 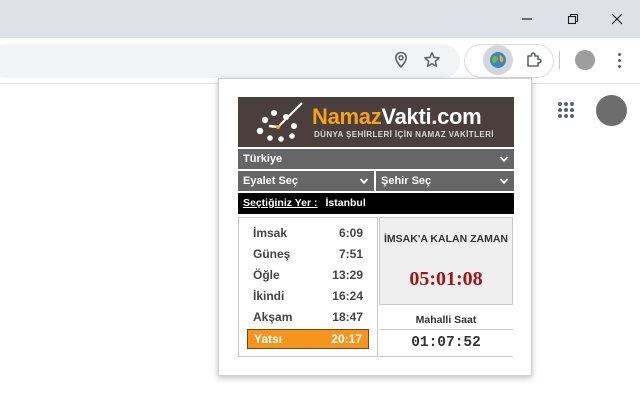 What do you see at coordinates (611, 110) in the screenshot?
I see `account-avatar` at bounding box center [611, 110].